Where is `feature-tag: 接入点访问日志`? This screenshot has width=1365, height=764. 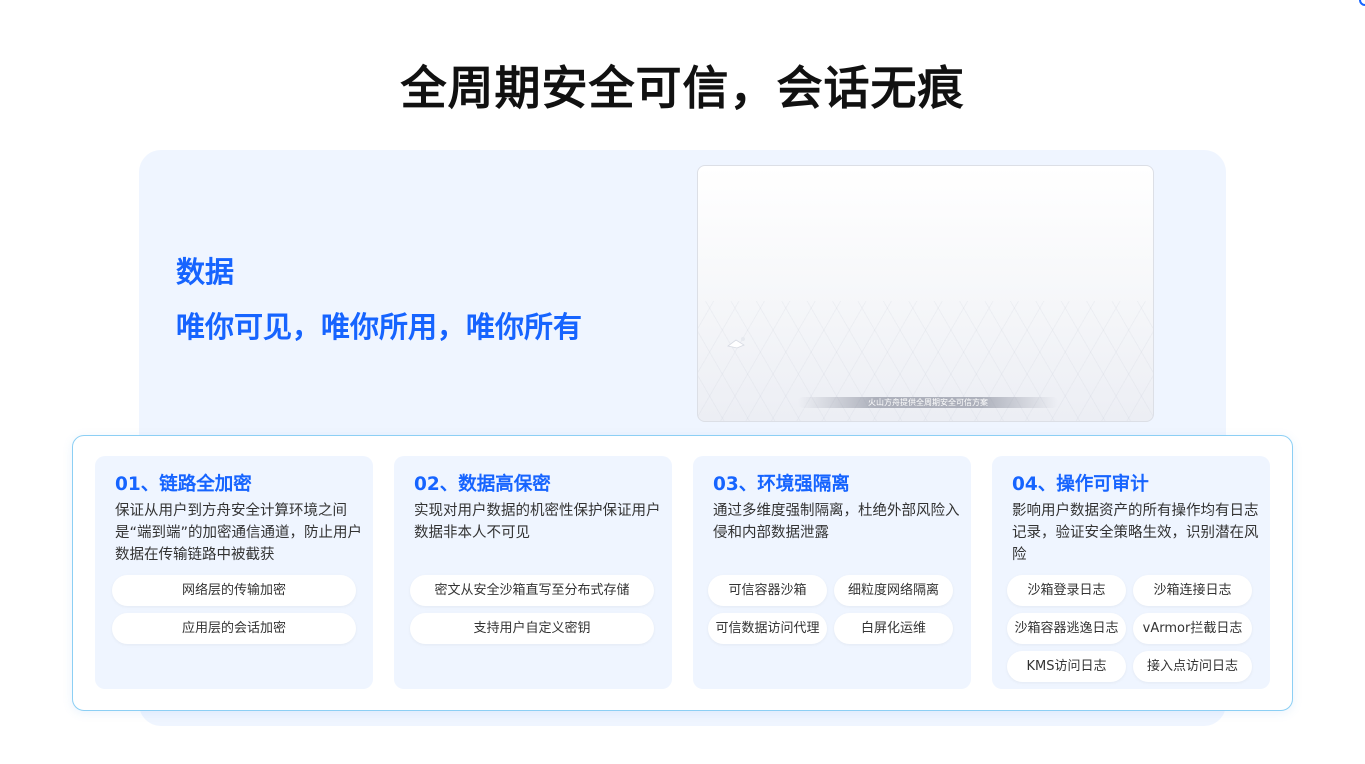
feature-tag: 接入点访问日志 is located at coordinates (1192, 666).